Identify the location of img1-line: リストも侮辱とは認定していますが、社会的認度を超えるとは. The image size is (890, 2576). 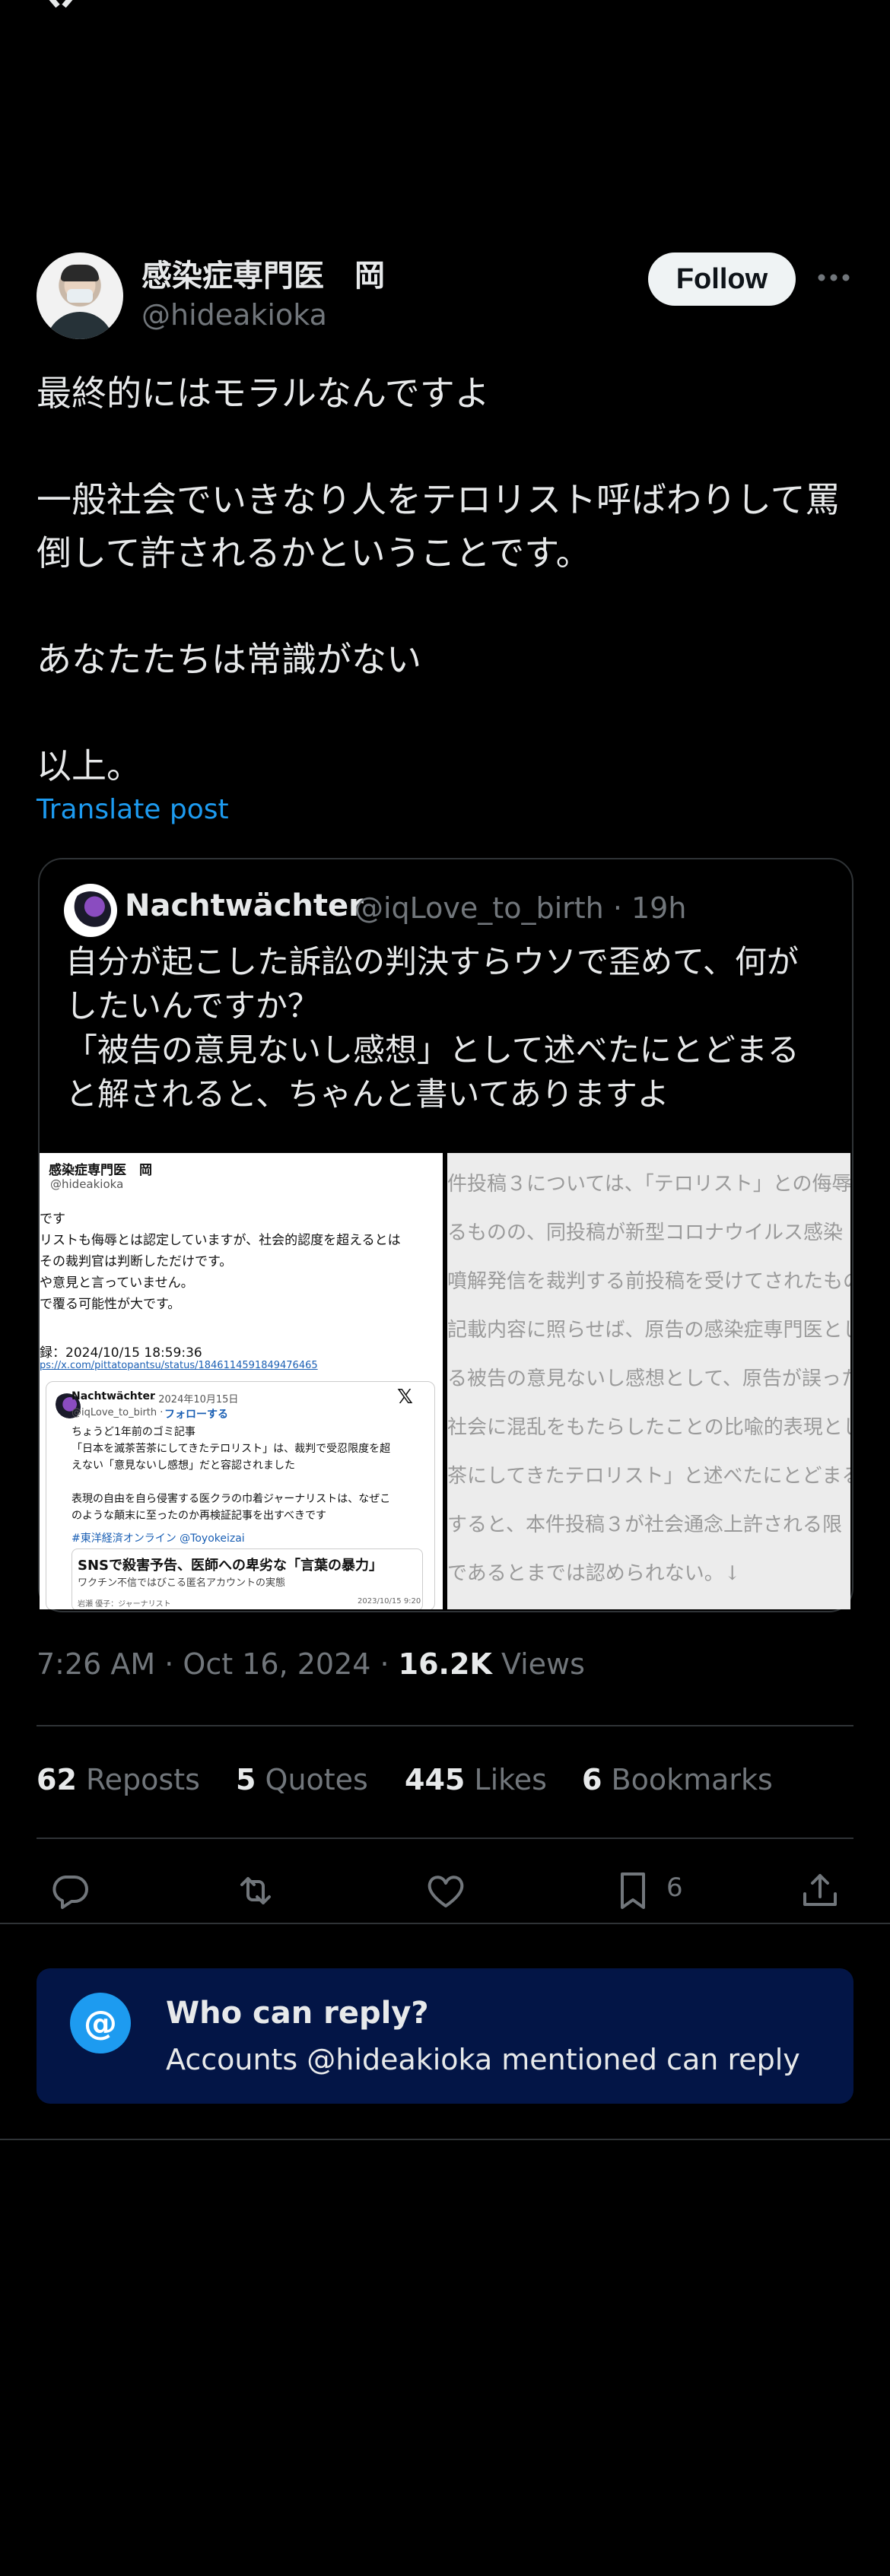
(221, 1240).